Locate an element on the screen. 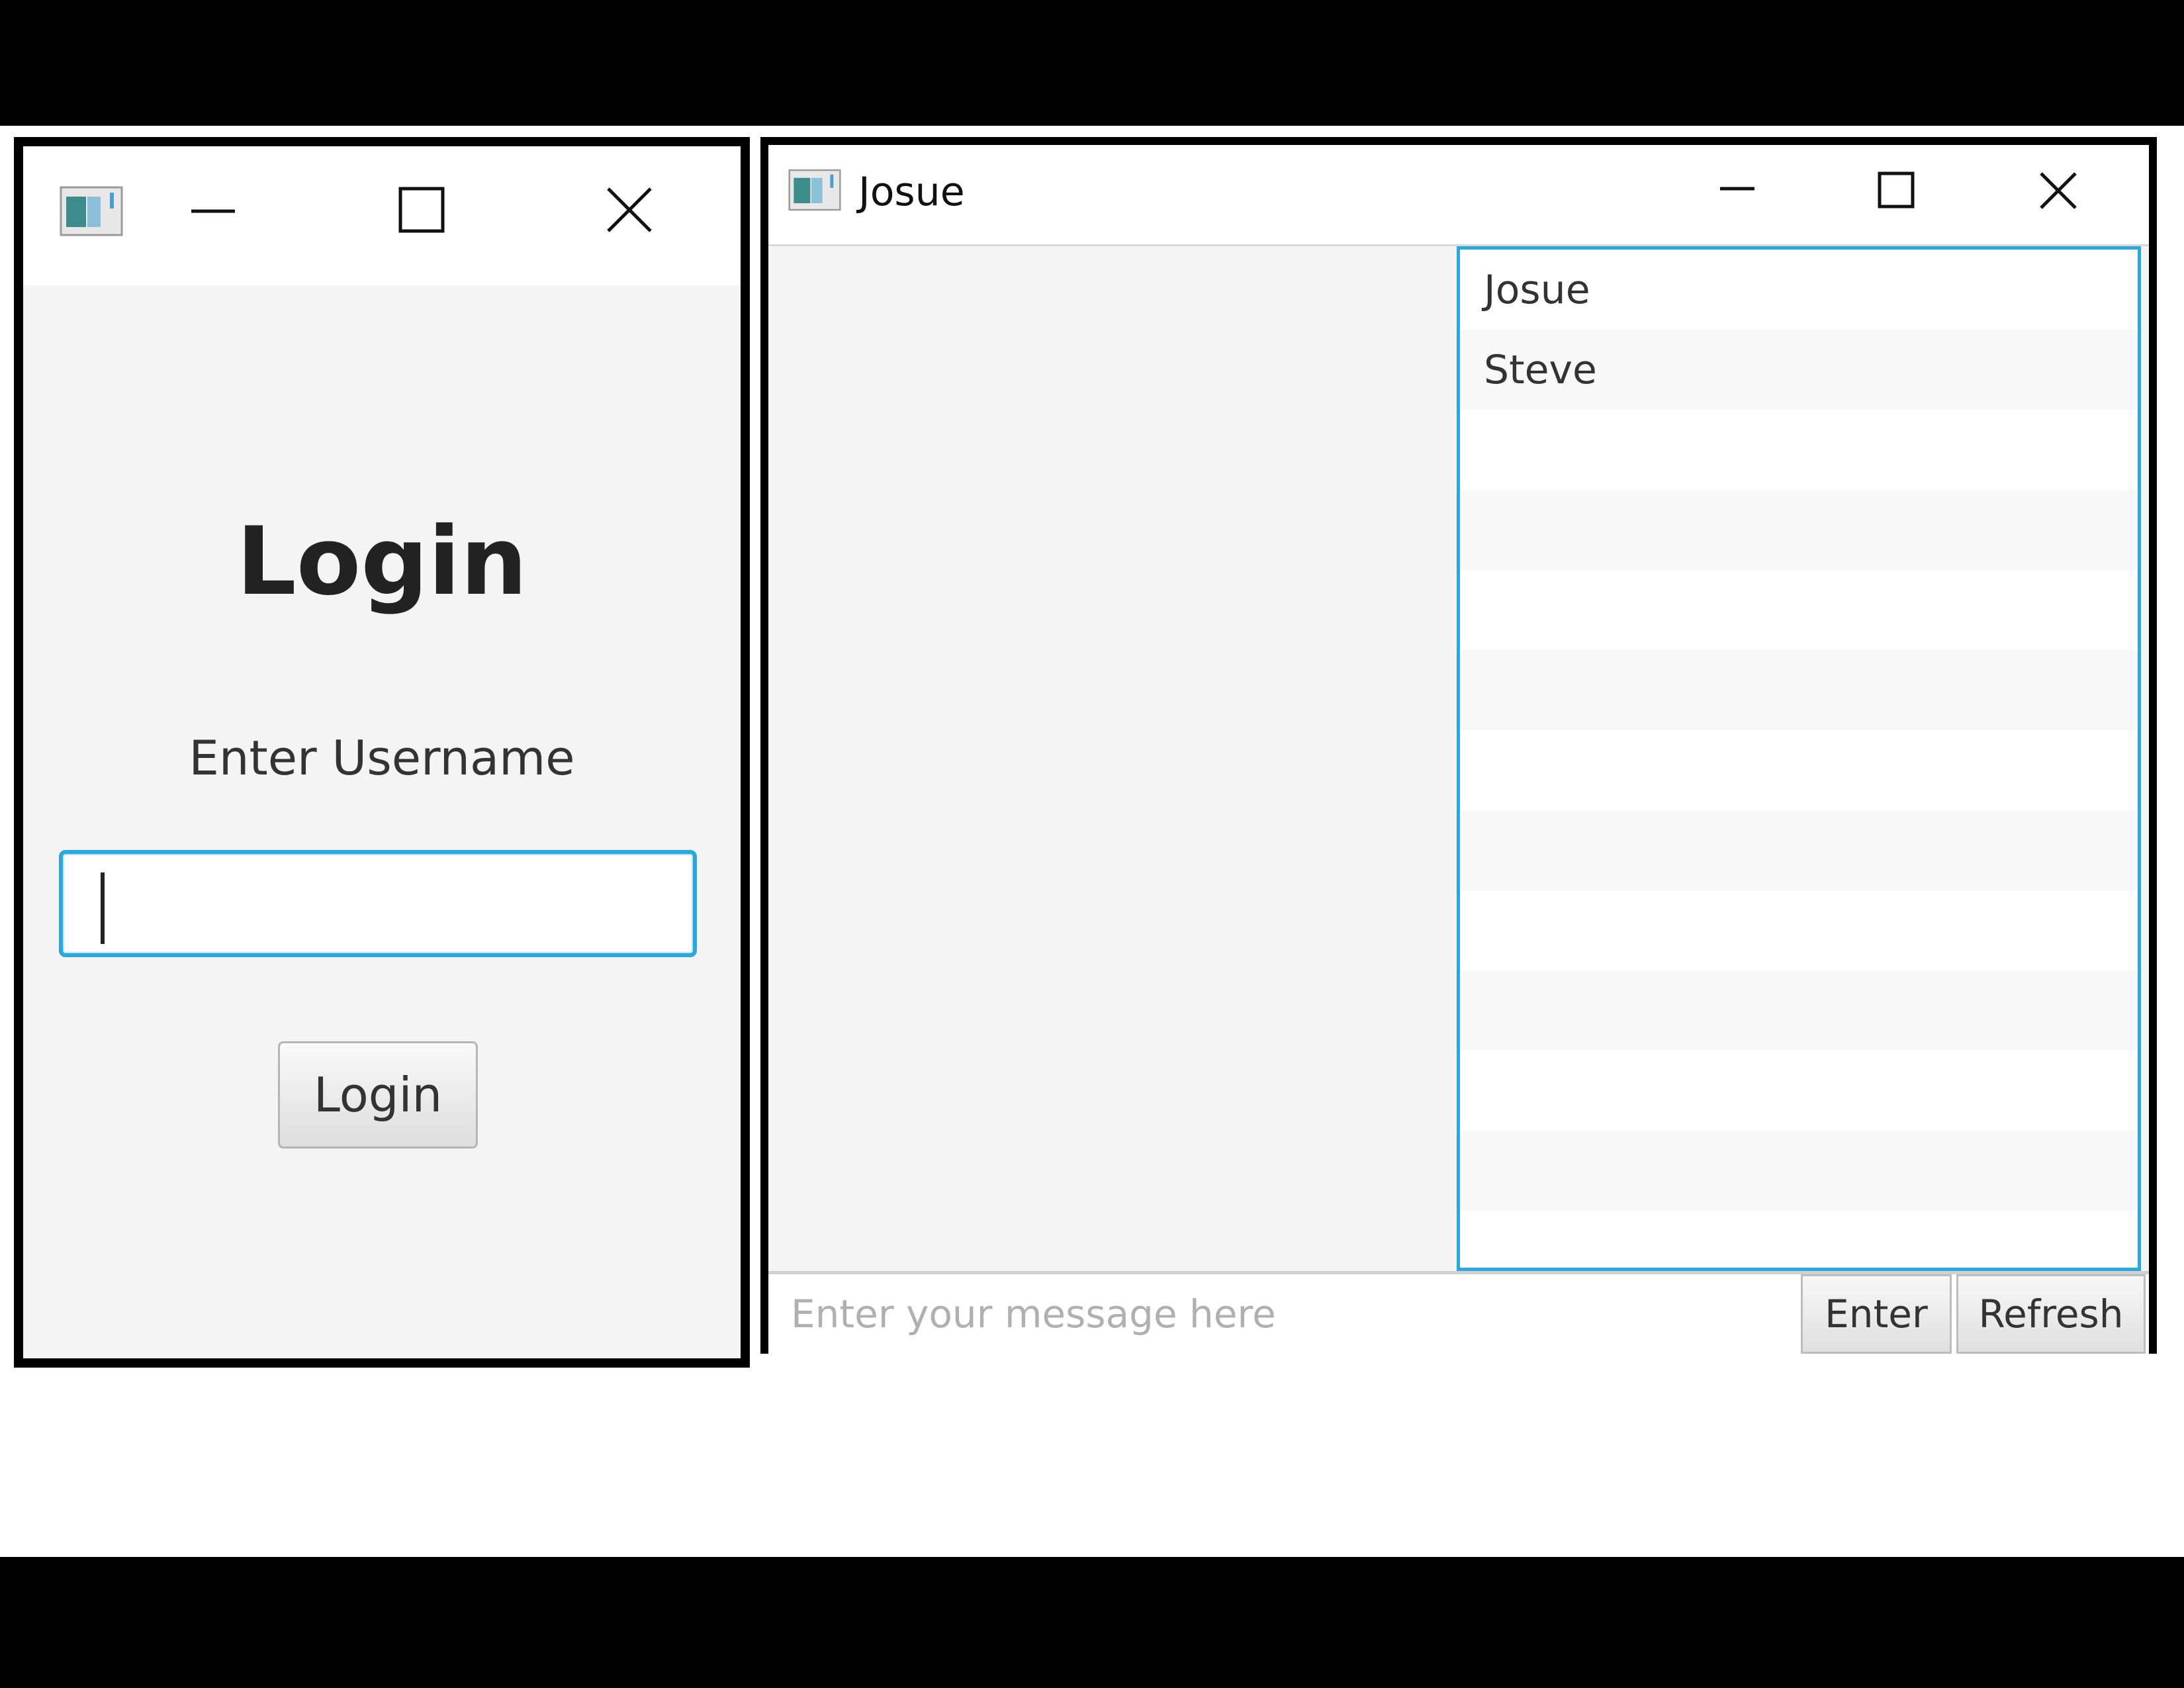  user-list-item: Josue is located at coordinates (1799, 290).